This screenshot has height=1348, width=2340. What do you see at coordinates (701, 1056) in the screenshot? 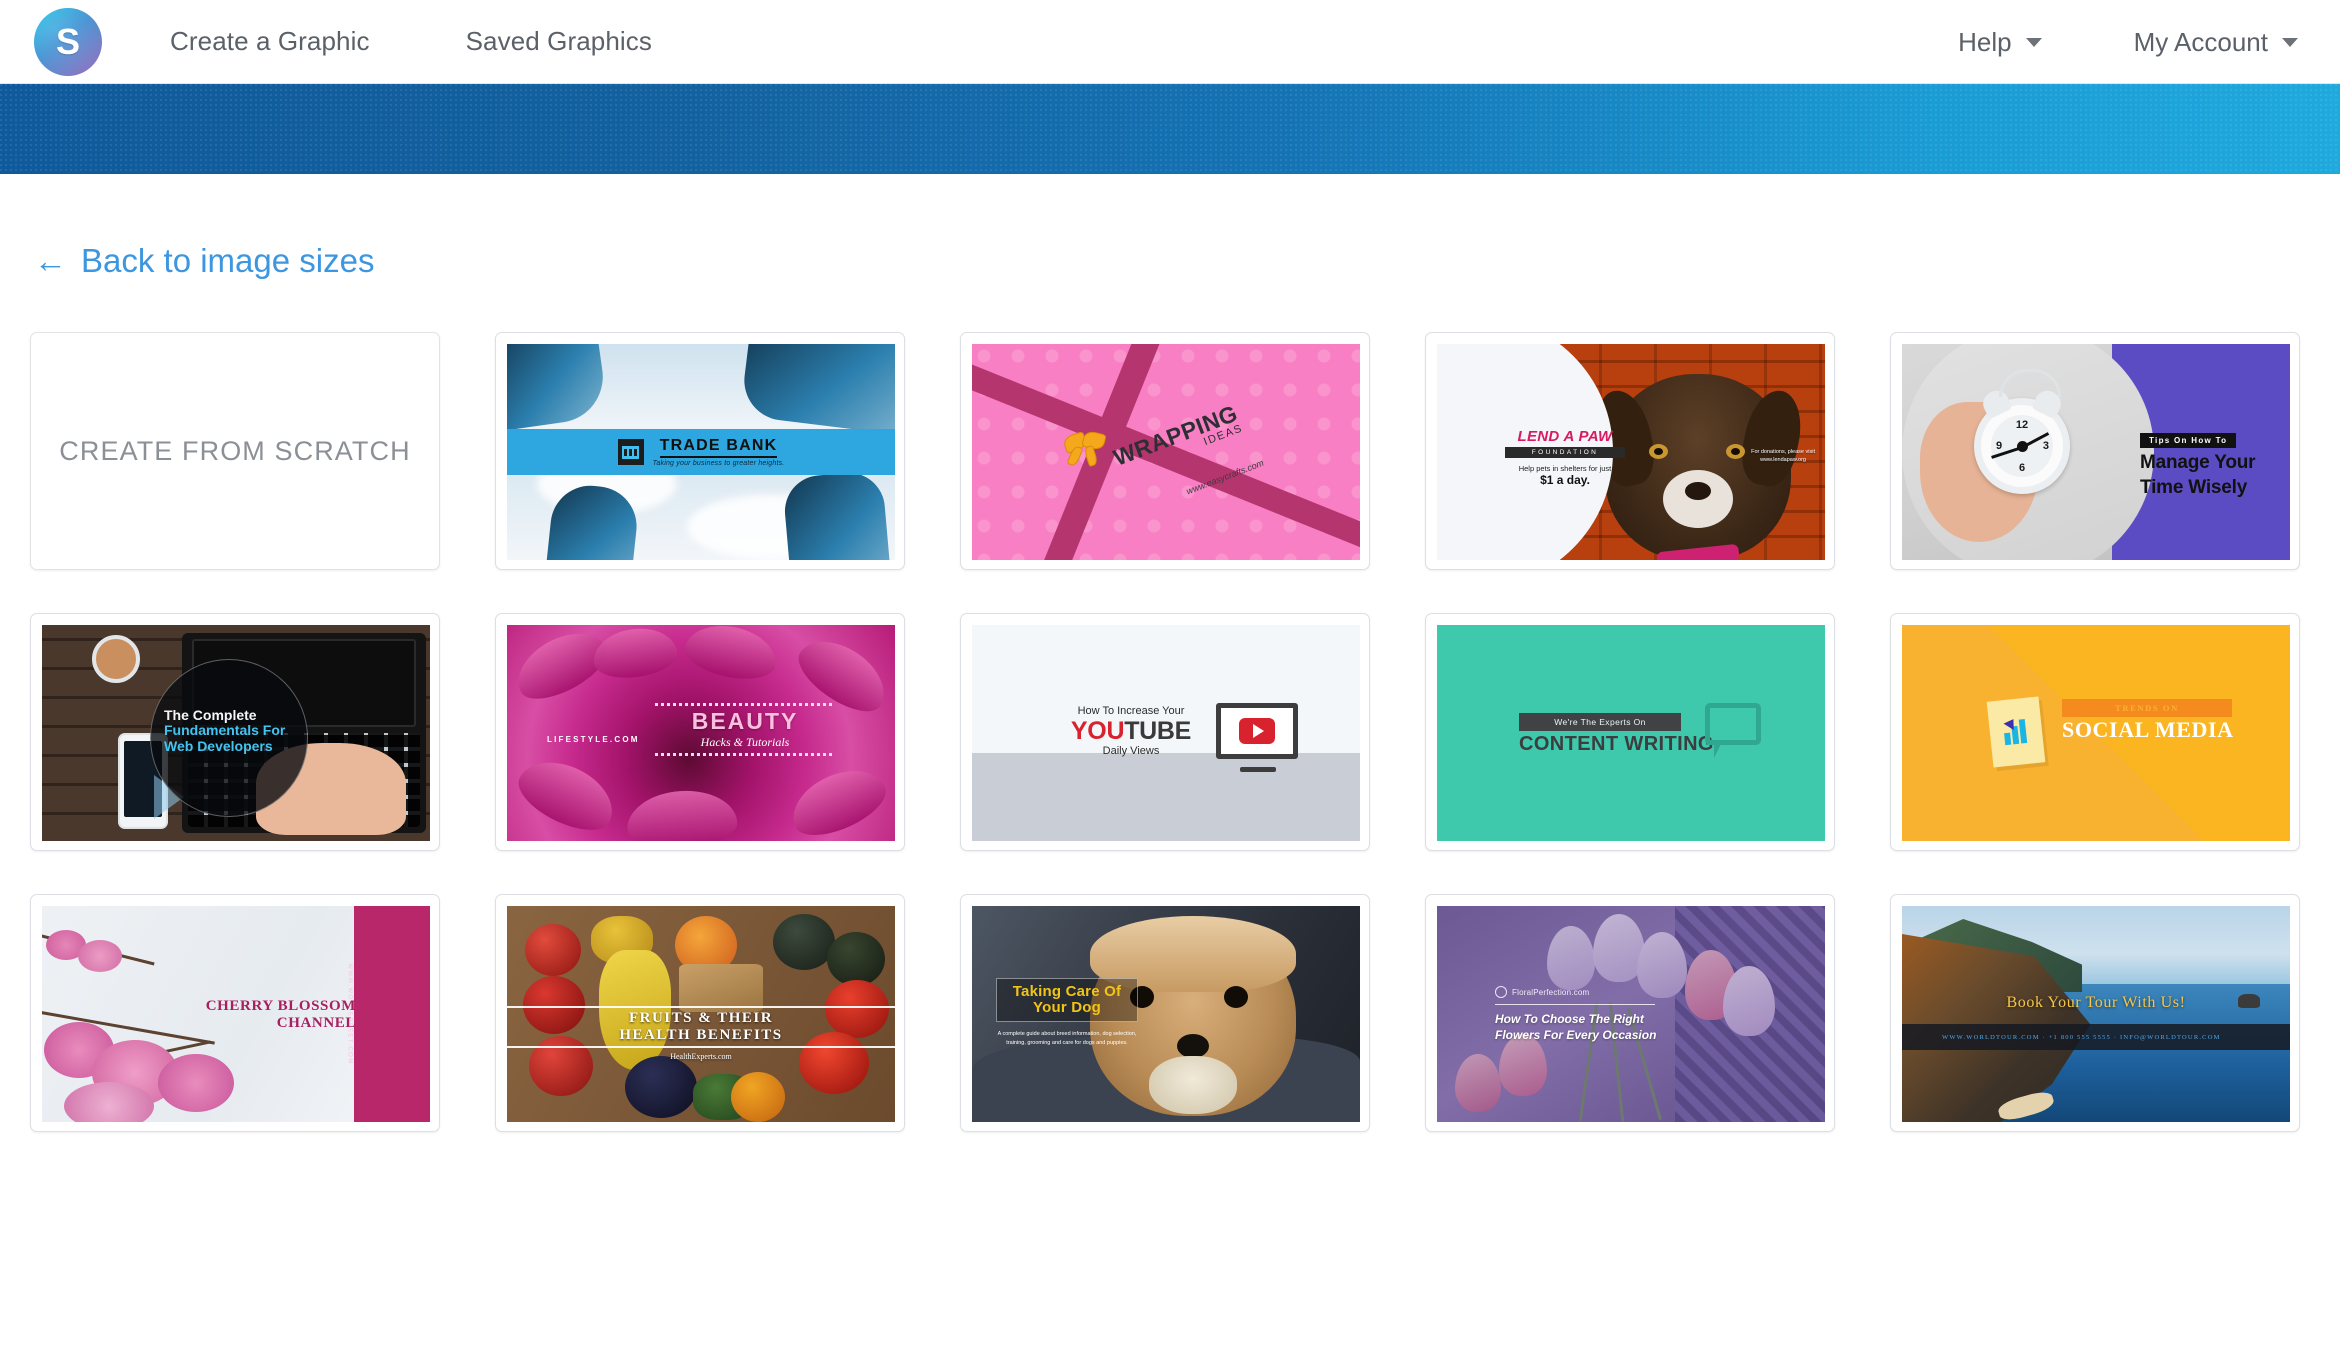
I see `template-url: HealthExperts.com` at bounding box center [701, 1056].